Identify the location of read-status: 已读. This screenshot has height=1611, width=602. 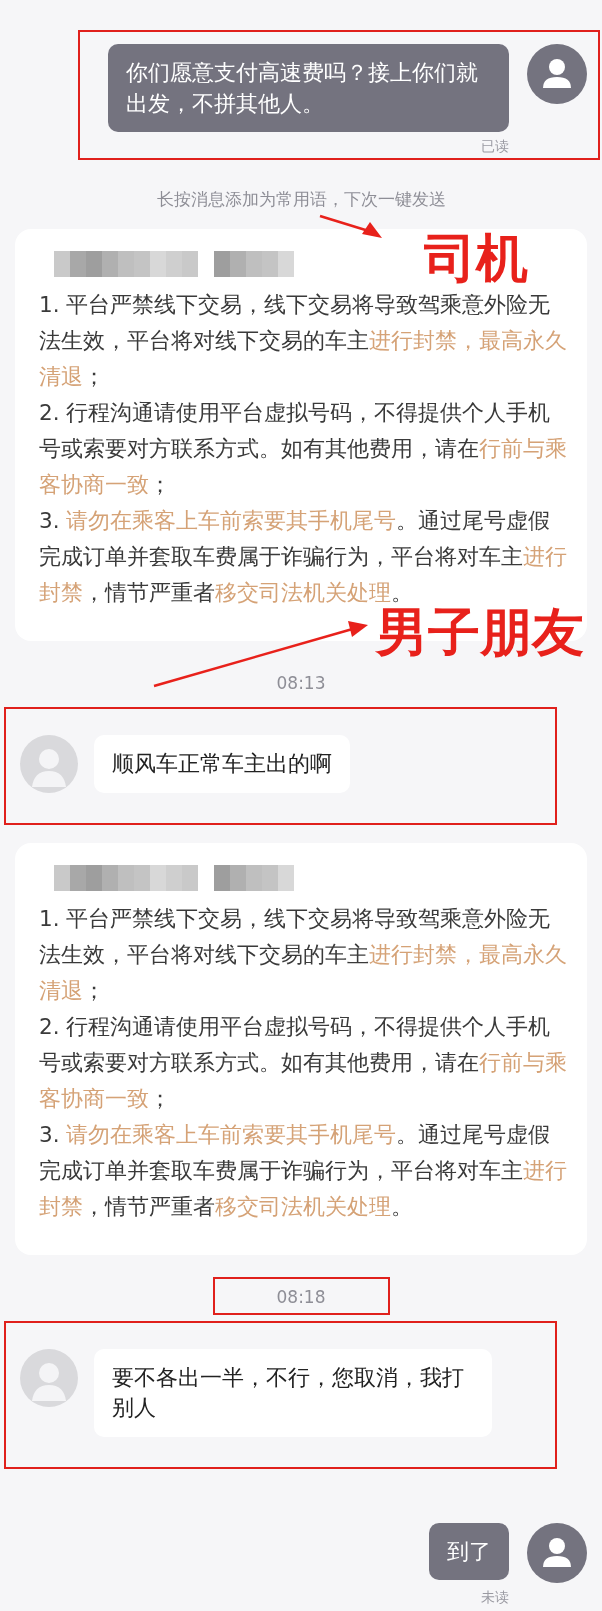
(495, 147).